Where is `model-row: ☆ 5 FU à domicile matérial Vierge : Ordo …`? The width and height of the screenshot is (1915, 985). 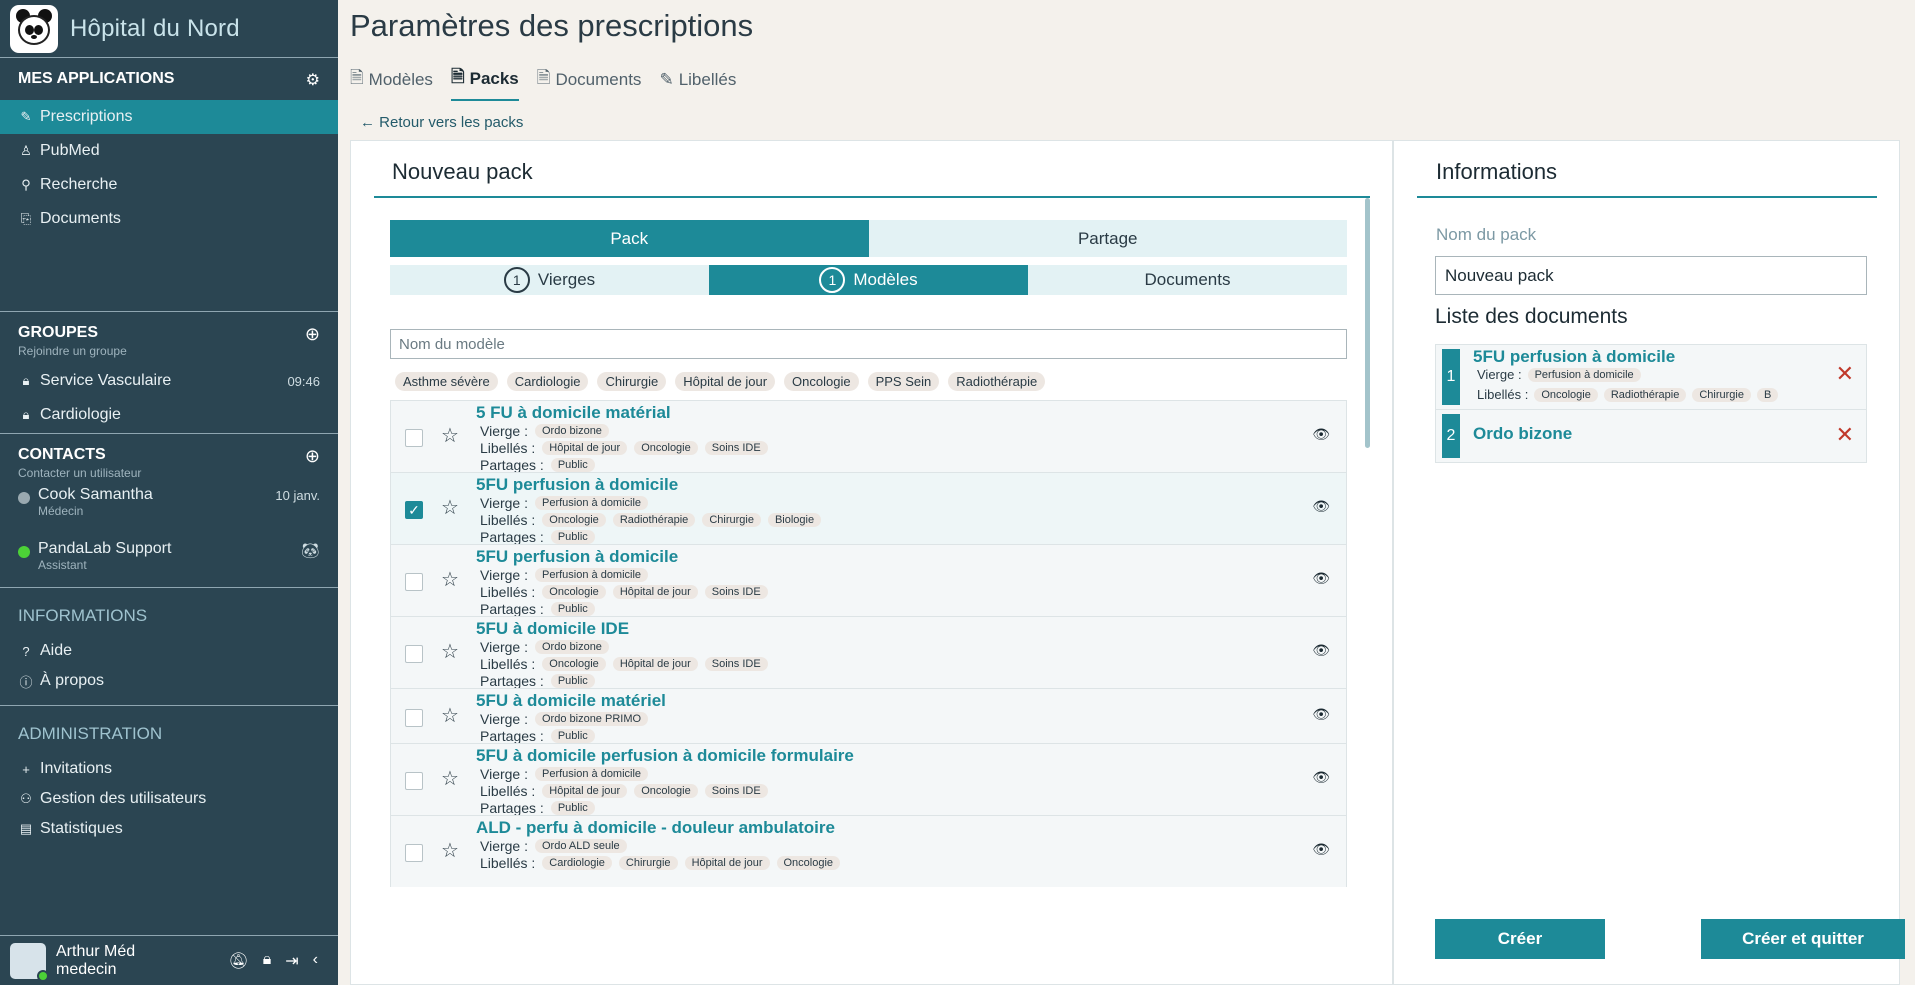 model-row: ☆ 5 FU à domicile matérial Vierge : Ordo … is located at coordinates (868, 436).